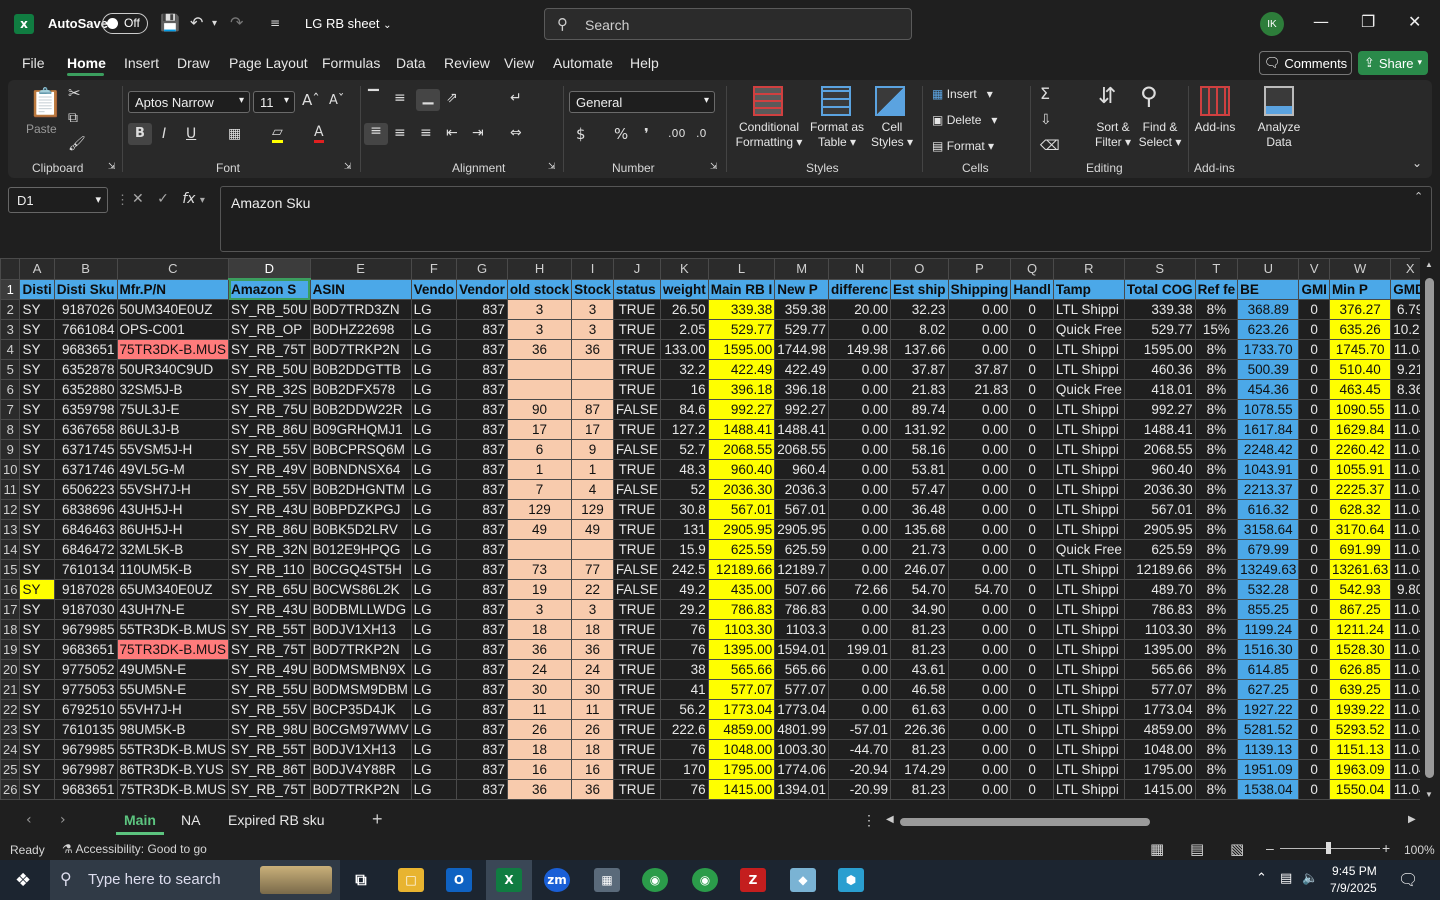 The image size is (1440, 900). Describe the element at coordinates (592, 649) in the screenshot. I see `cell: 36` at that location.